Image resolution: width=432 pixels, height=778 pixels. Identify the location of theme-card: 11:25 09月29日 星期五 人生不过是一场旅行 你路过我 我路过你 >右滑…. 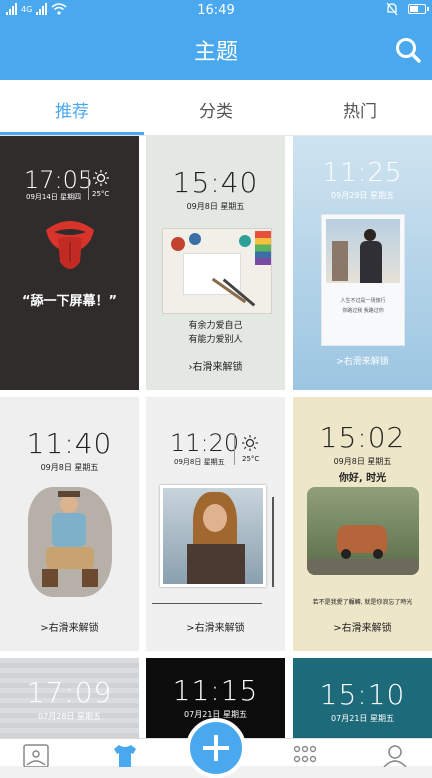
(362, 263).